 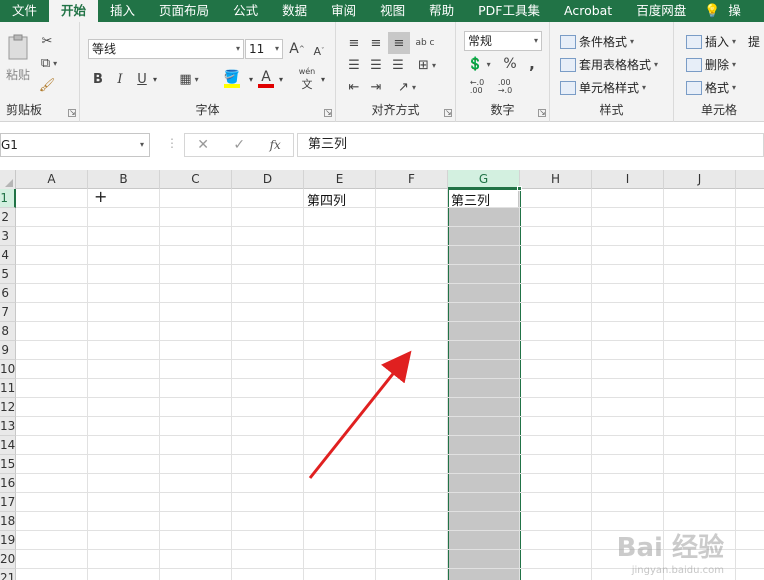 I want to click on row-header-21: 21, so click(x=8, y=574).